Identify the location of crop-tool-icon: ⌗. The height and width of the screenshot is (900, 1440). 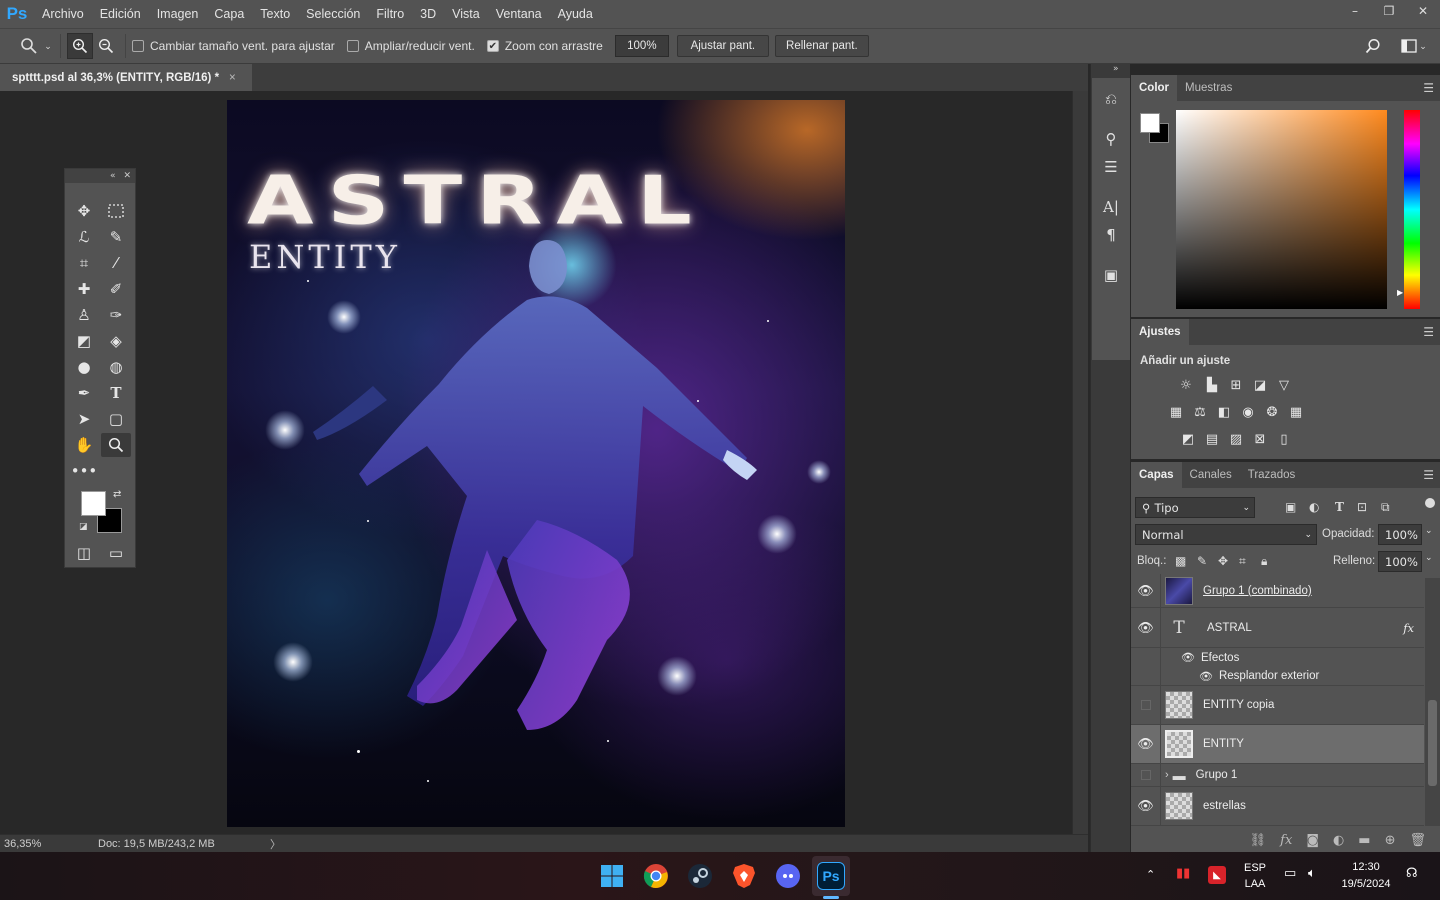
(84, 263).